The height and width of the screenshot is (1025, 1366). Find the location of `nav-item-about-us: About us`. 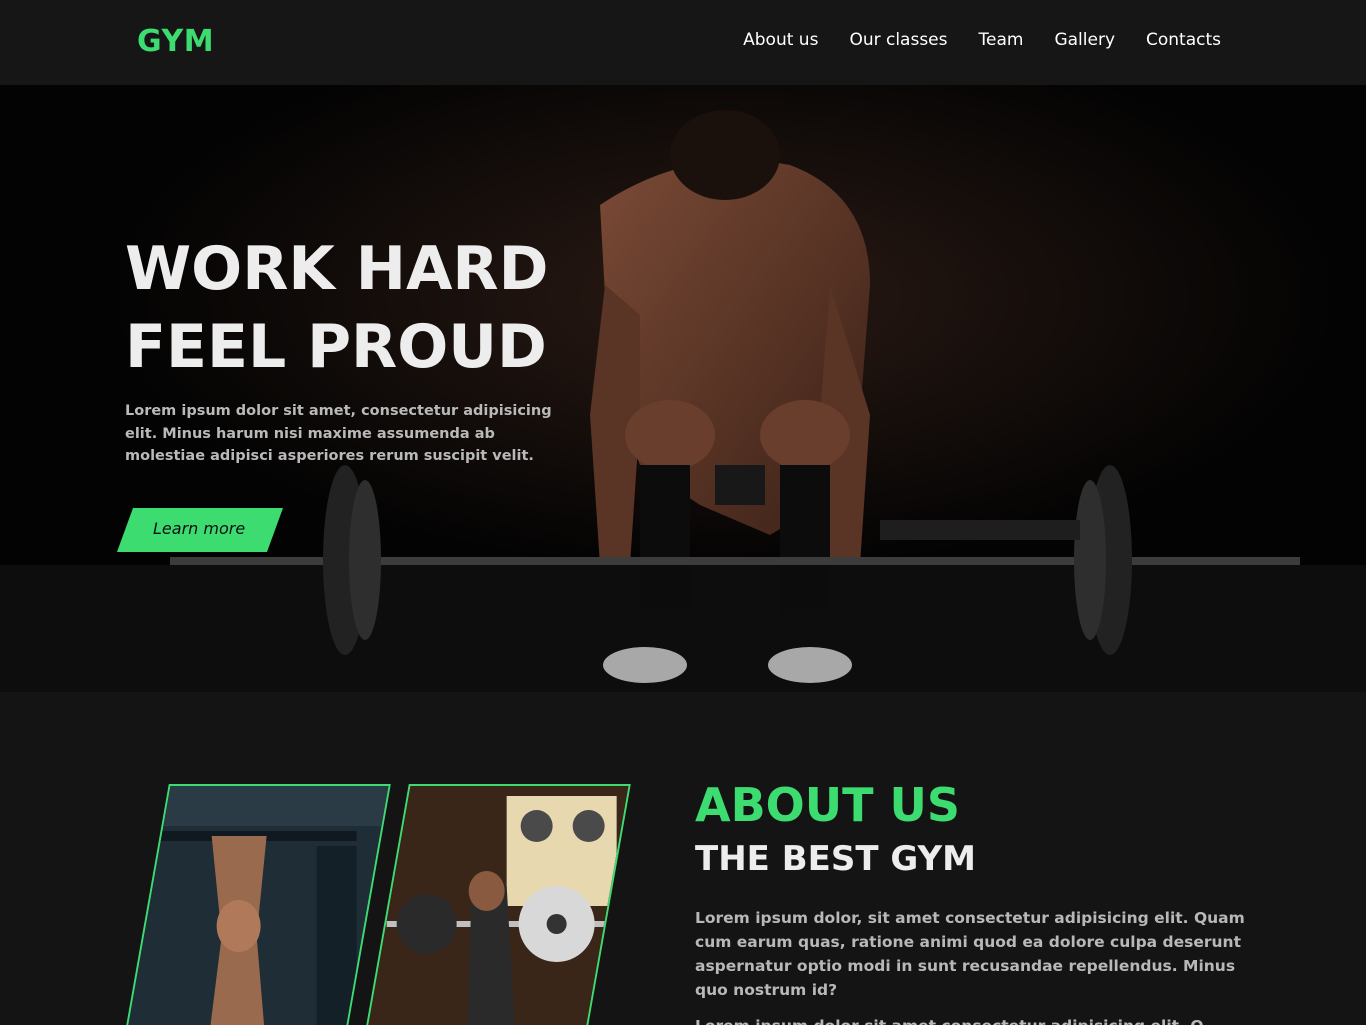

nav-item-about-us: About us is located at coordinates (780, 40).